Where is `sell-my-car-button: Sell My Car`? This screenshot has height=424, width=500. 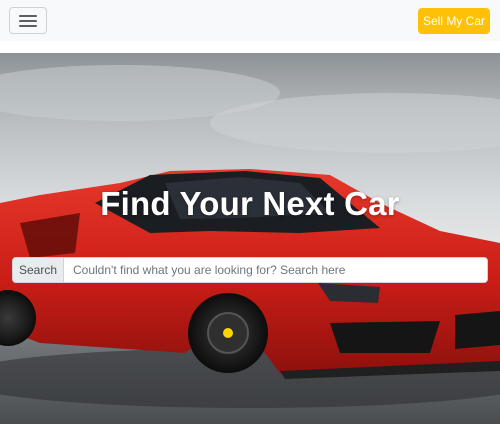 sell-my-car-button: Sell My Car is located at coordinates (454, 21).